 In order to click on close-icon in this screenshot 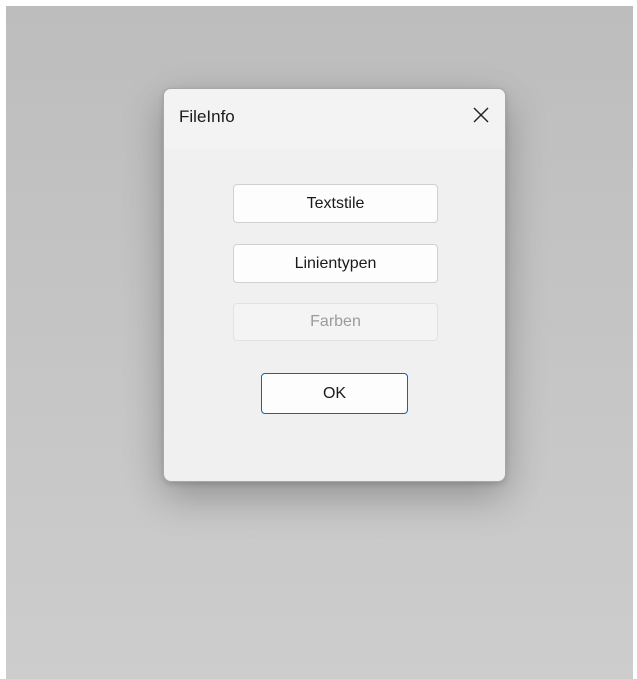, I will do `click(481, 115)`.